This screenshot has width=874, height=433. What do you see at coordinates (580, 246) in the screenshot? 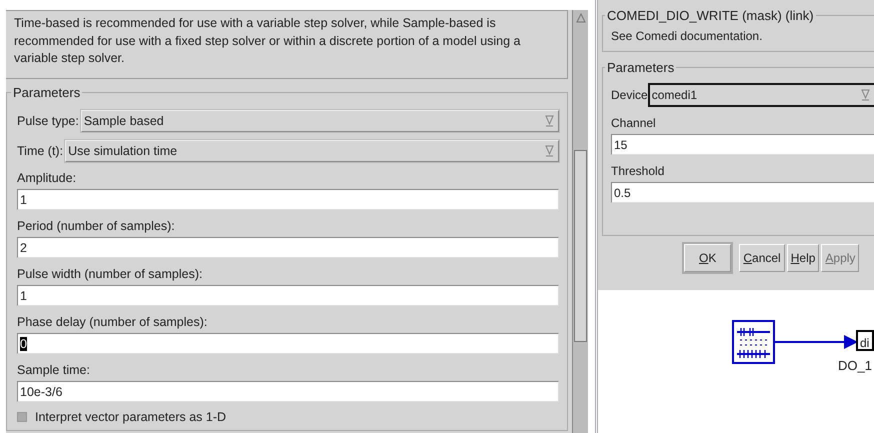
I see `scroll-thumb` at bounding box center [580, 246].